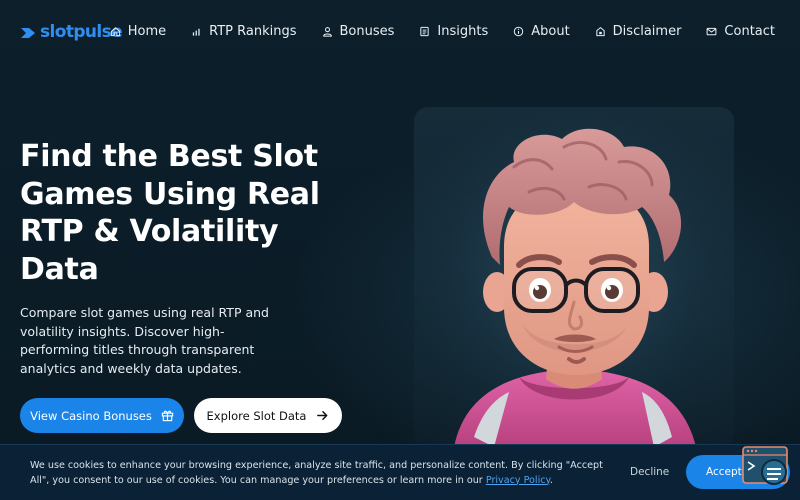  Describe the element at coordinates (749, 31) in the screenshot. I see `nav-label: Contact` at that location.